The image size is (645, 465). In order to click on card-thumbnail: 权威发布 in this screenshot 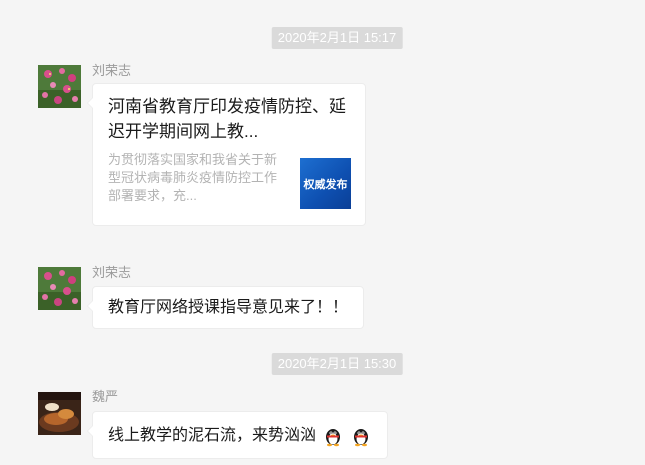, I will do `click(325, 183)`.